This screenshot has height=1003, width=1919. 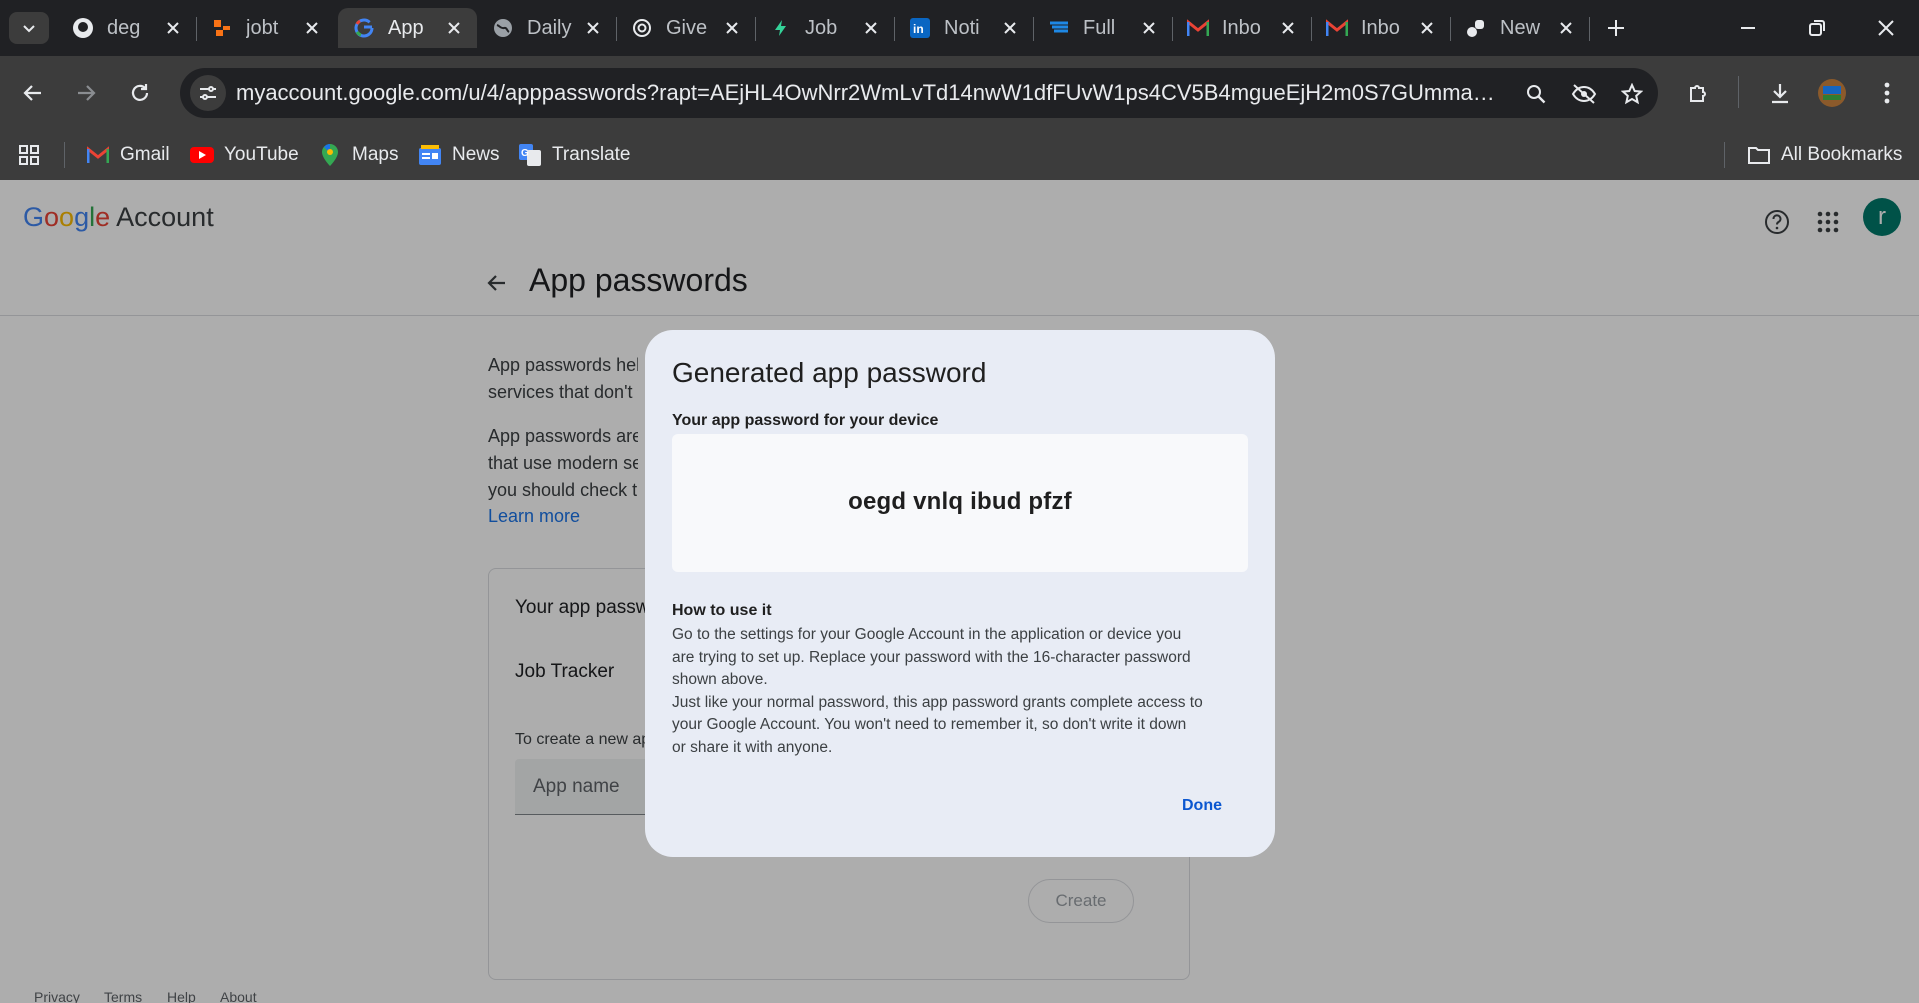 I want to click on tab-search-button, so click(x=29, y=28).